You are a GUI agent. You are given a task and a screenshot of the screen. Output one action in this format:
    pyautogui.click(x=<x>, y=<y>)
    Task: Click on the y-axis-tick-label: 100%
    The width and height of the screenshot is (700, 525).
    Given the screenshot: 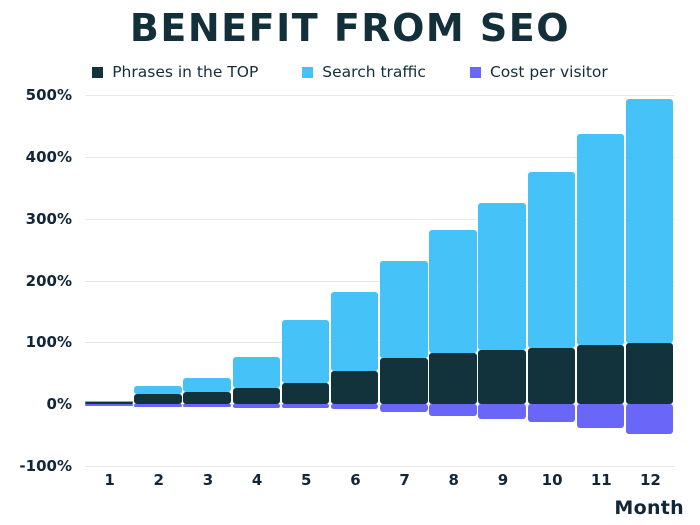 What is the action you would take?
    pyautogui.click(x=48, y=342)
    